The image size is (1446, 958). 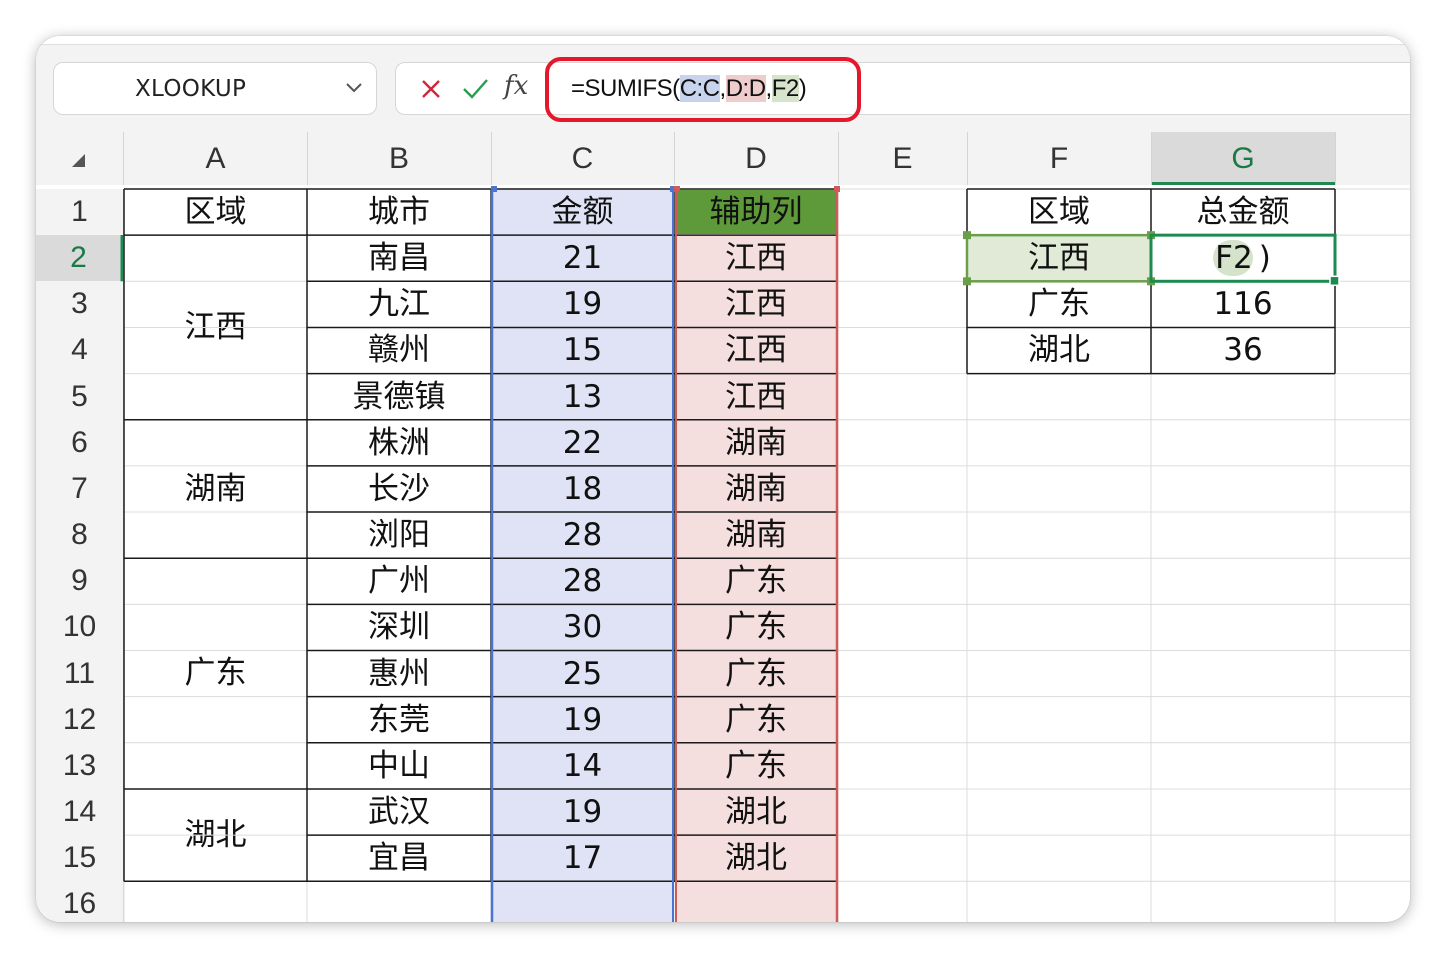 I want to click on region-merged-cell: 广东, so click(x=215, y=673).